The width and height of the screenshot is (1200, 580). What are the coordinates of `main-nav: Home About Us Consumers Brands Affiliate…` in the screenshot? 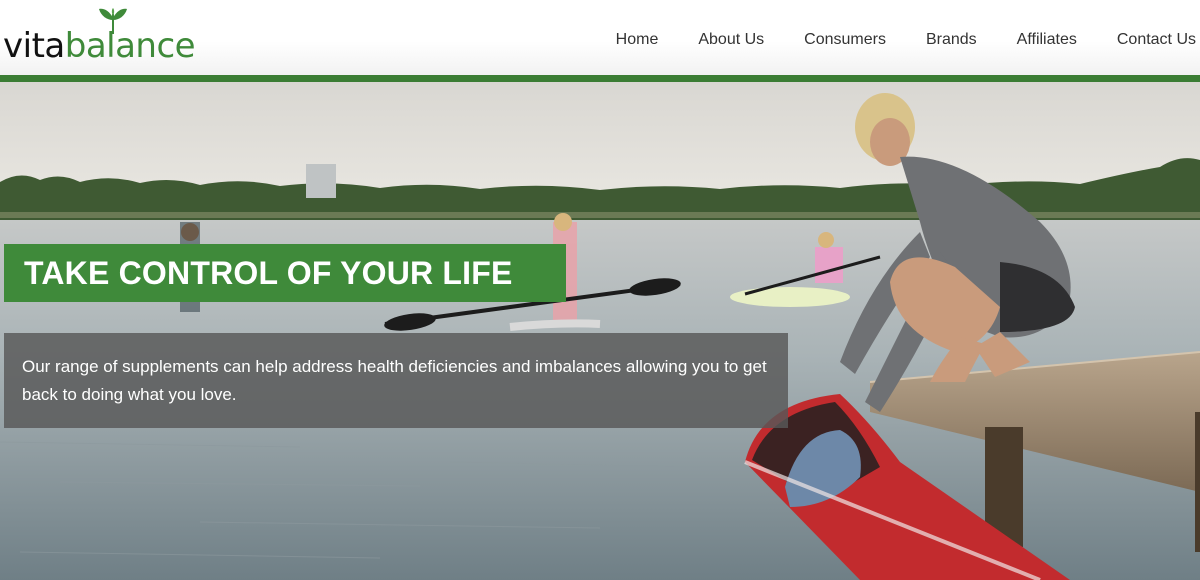 It's located at (906, 40).